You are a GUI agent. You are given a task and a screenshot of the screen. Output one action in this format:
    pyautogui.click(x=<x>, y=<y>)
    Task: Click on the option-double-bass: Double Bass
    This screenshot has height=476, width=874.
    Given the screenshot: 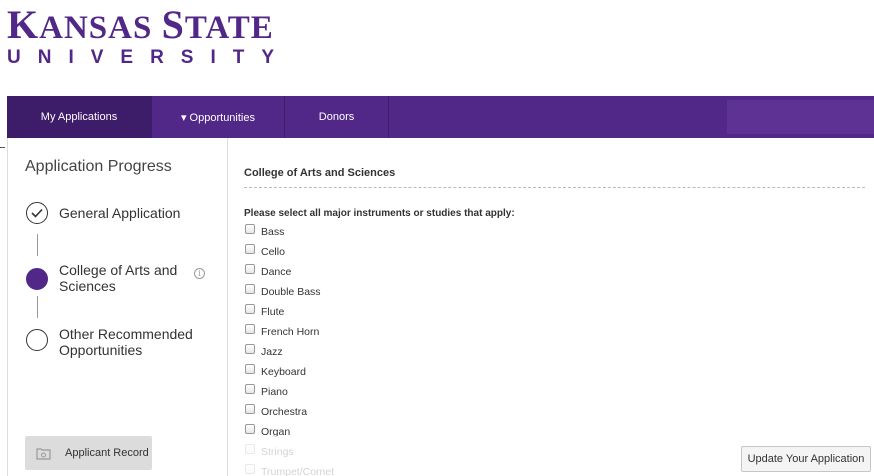 What is the action you would take?
    pyautogui.click(x=289, y=292)
    